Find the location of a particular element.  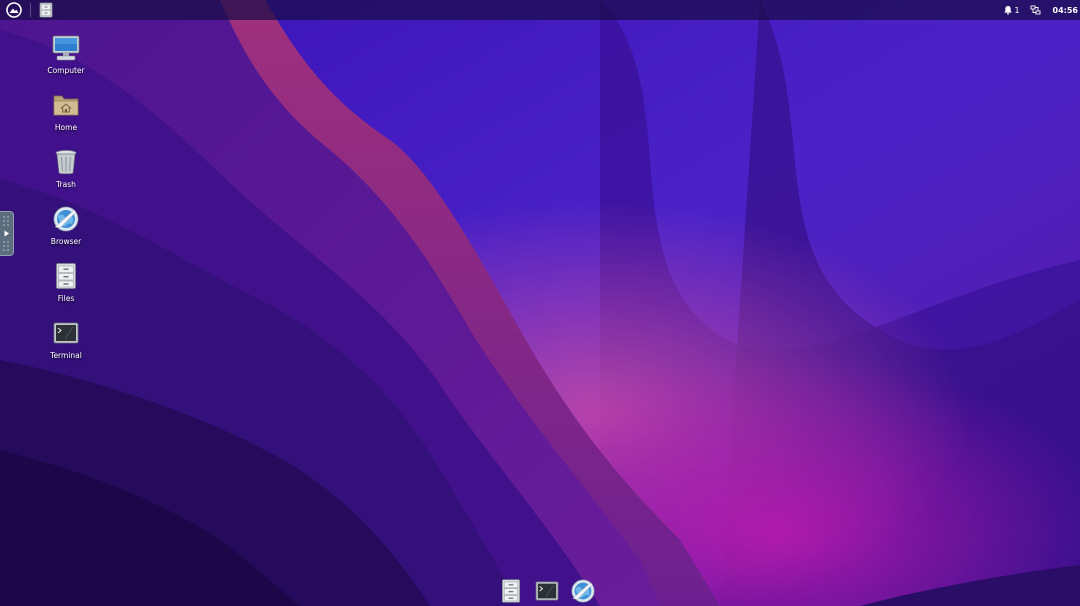

desktop-icon-files: Files is located at coordinates (66, 282).